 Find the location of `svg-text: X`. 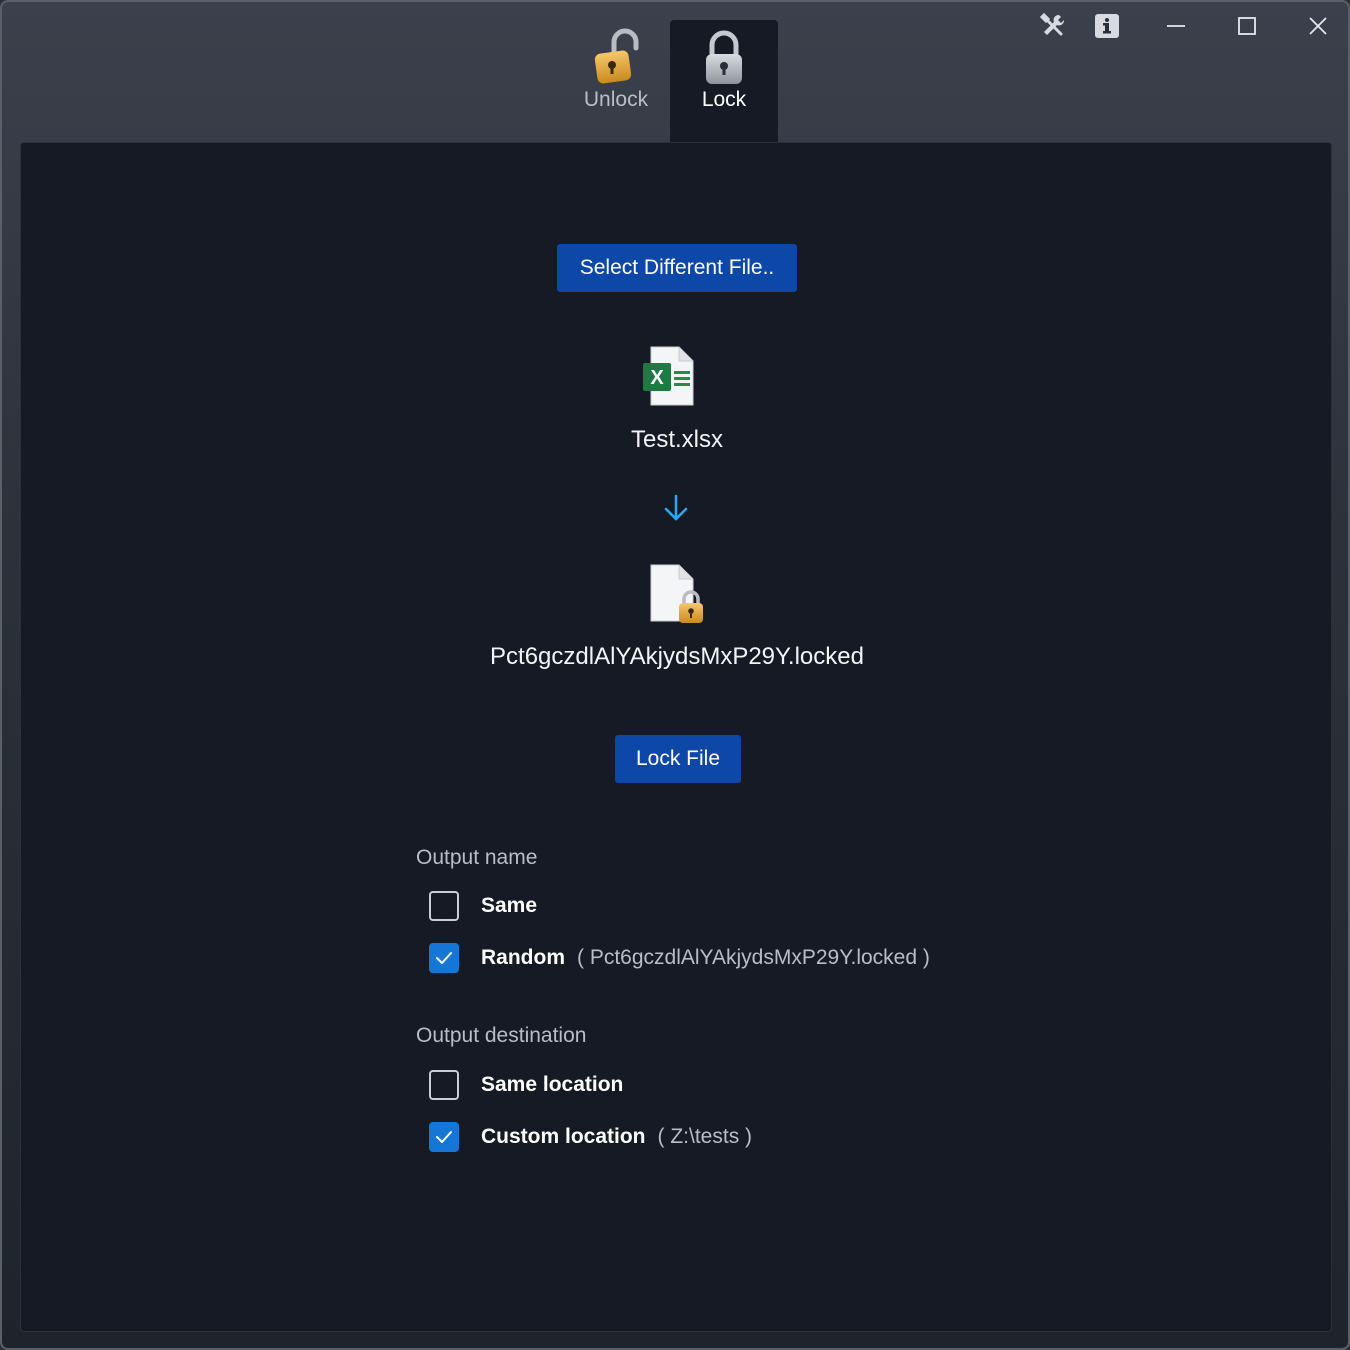

svg-text: X is located at coordinates (657, 378).